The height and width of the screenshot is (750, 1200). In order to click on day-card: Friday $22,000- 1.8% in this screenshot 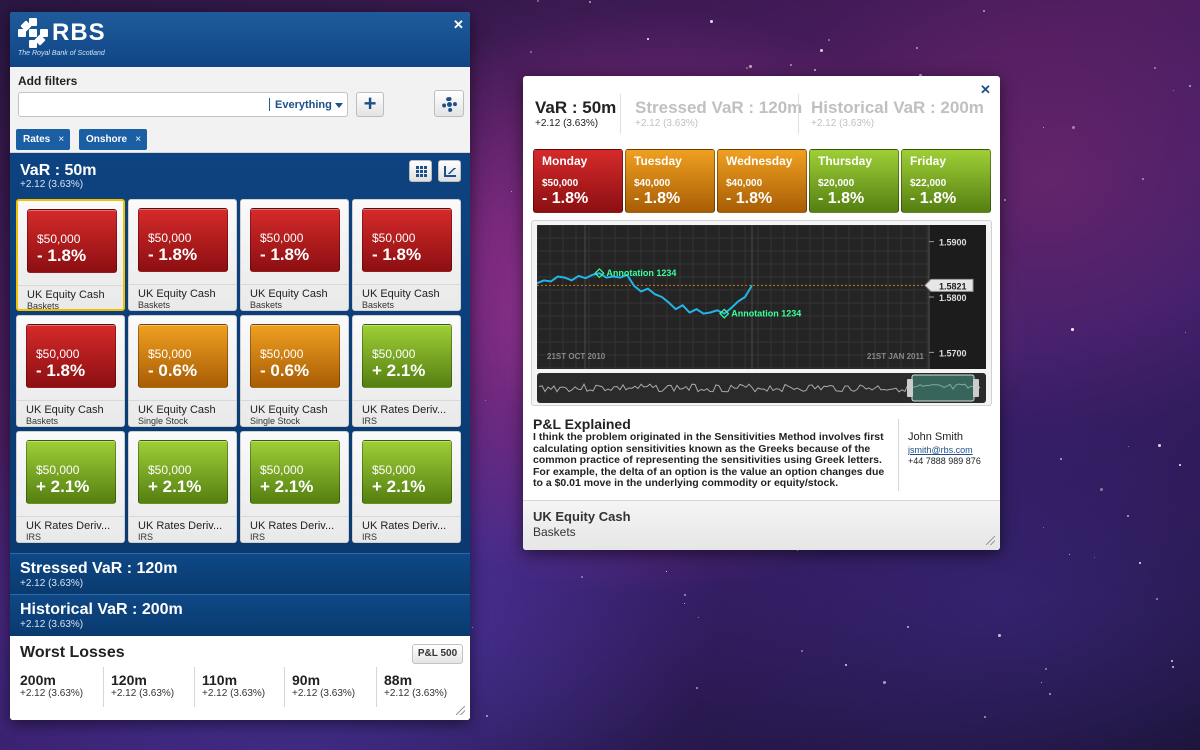, I will do `click(946, 181)`.